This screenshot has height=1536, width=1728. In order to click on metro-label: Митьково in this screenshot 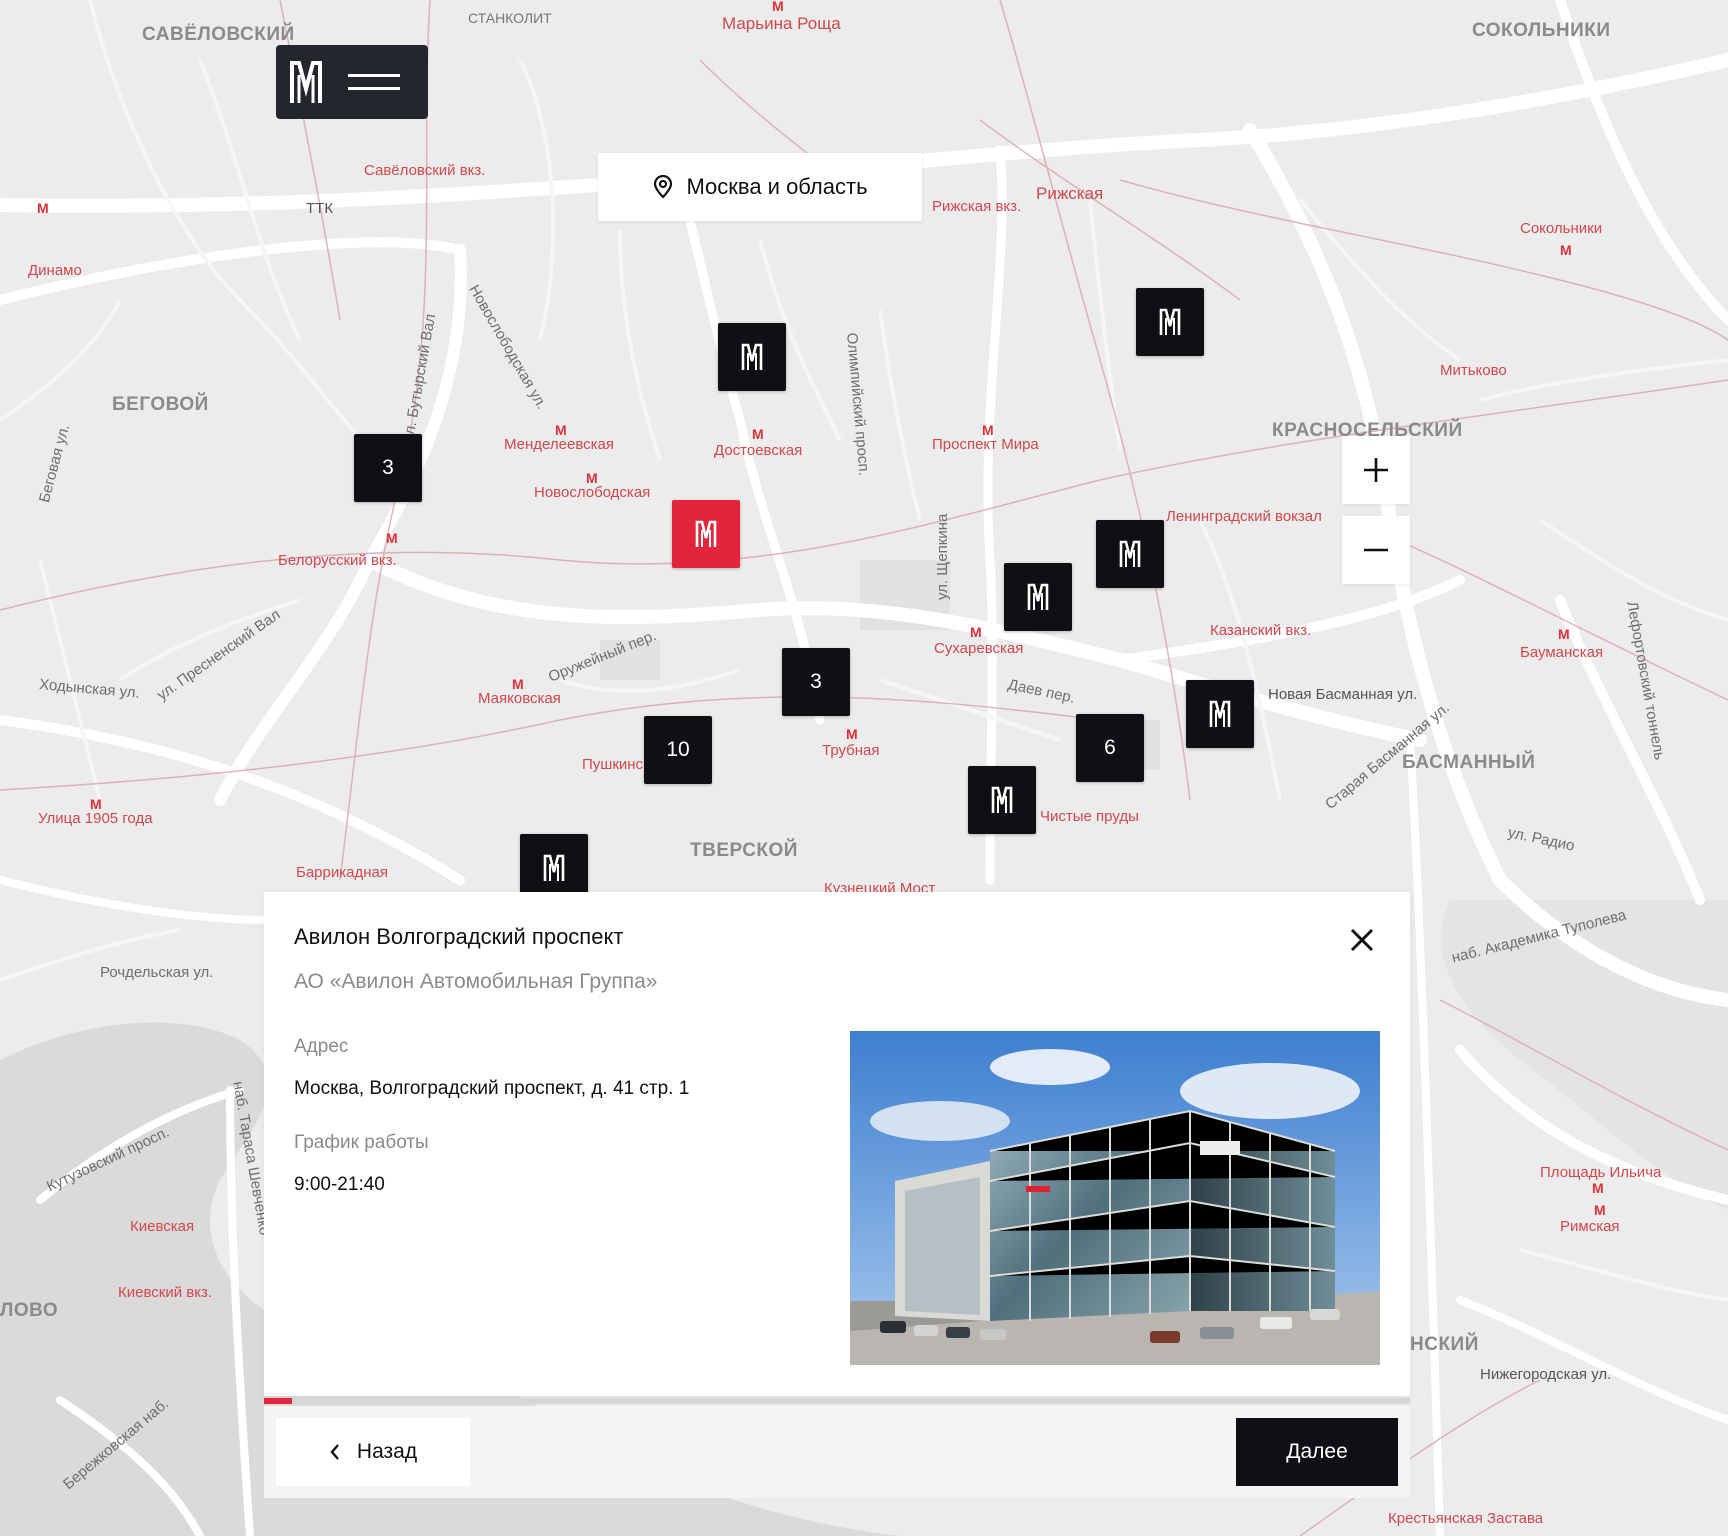, I will do `click(1473, 370)`.